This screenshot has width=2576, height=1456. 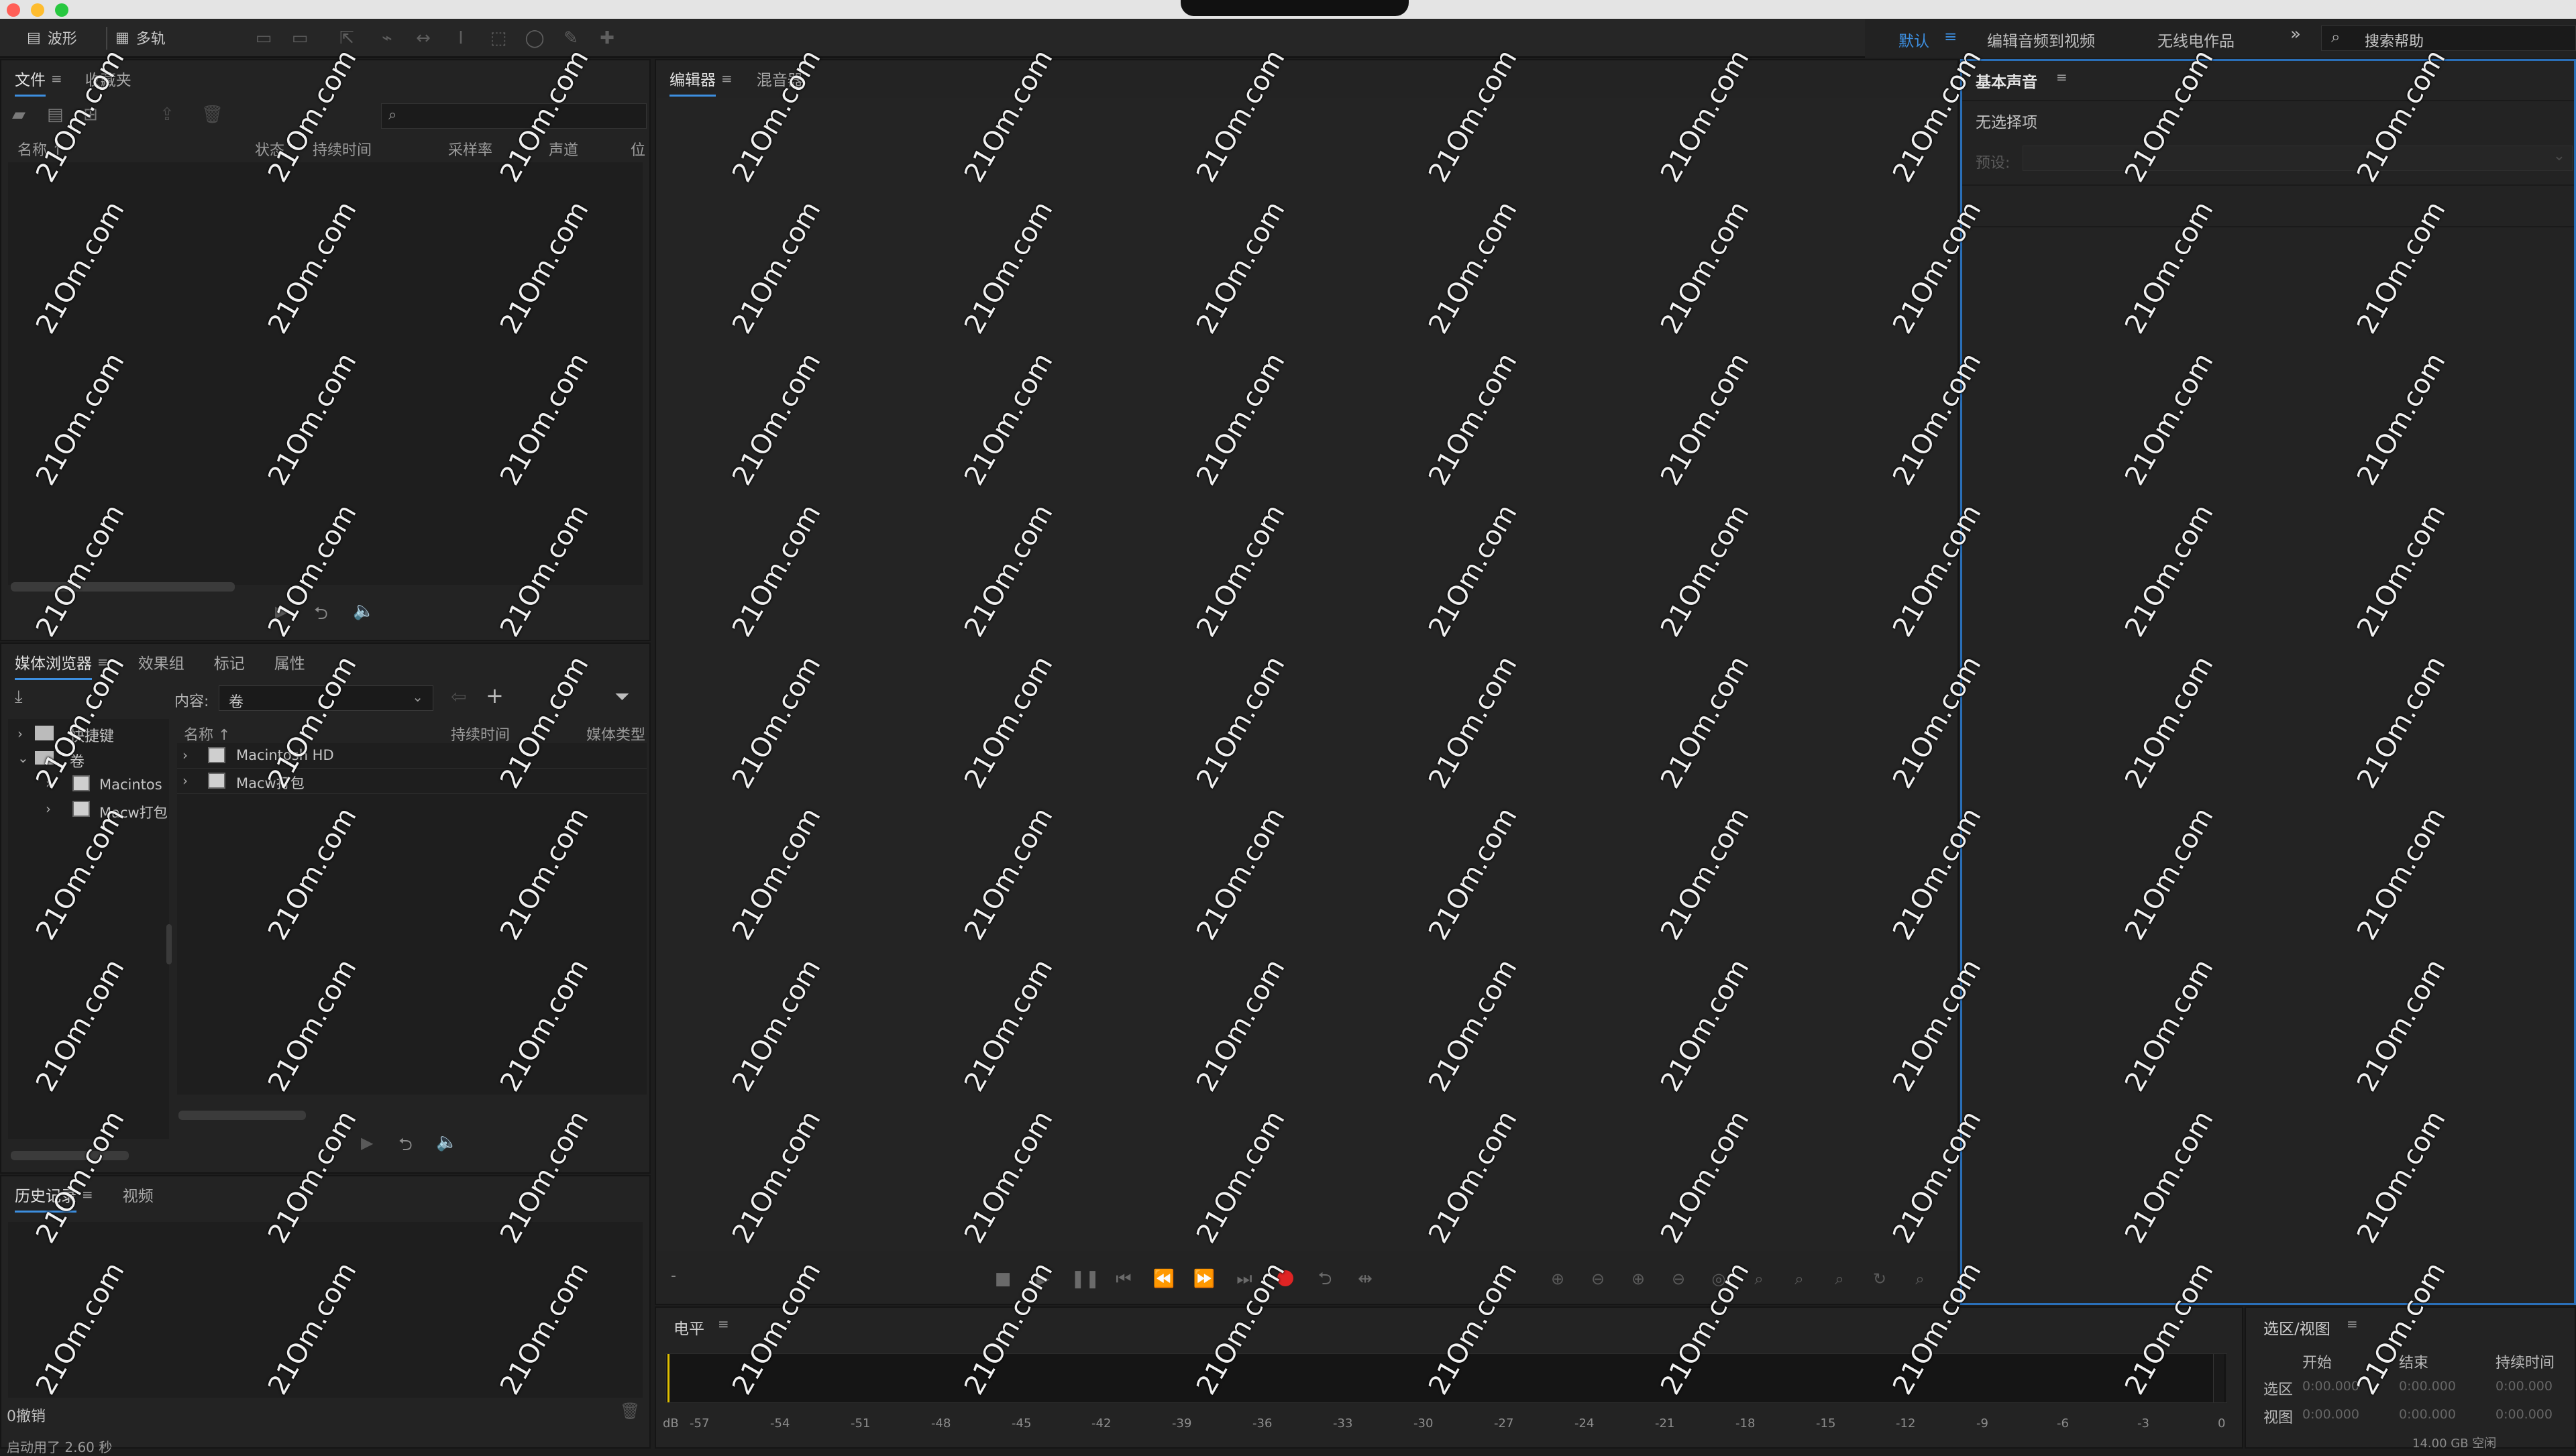 What do you see at coordinates (140, 37) in the screenshot?
I see `multitrack-view-button: ▦ 多轨` at bounding box center [140, 37].